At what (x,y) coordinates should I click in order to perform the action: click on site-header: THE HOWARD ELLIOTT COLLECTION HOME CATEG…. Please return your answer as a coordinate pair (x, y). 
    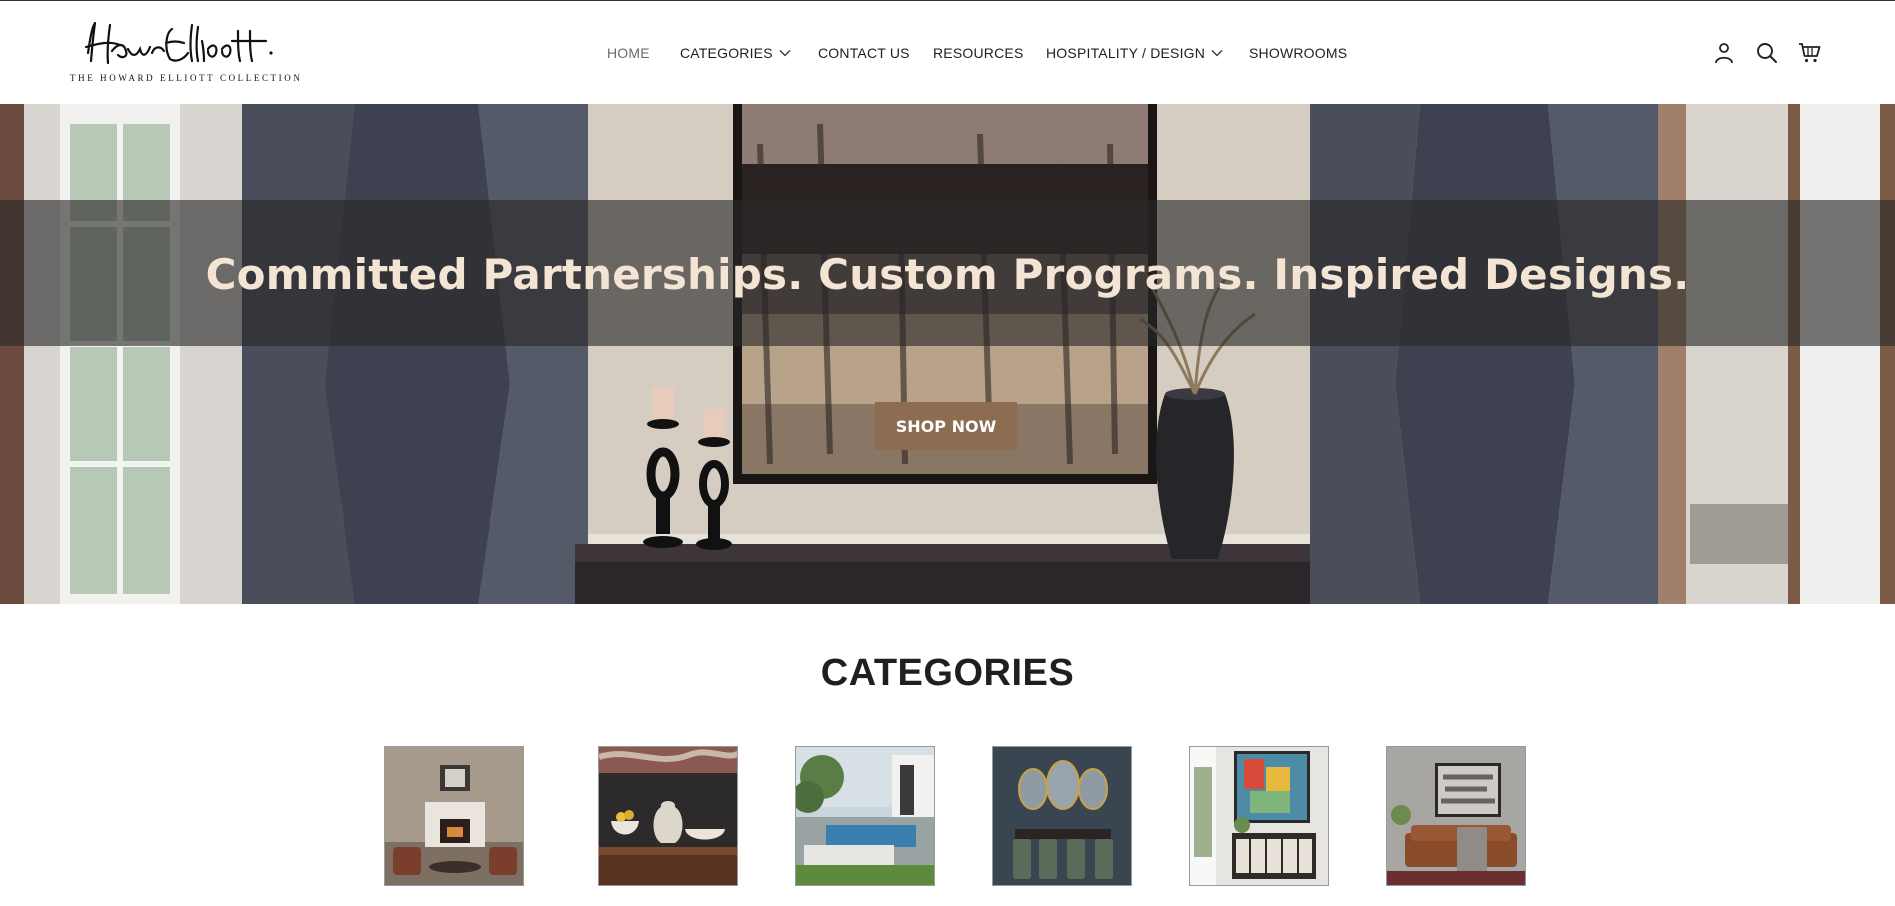
    Looking at the image, I should click on (947, 52).